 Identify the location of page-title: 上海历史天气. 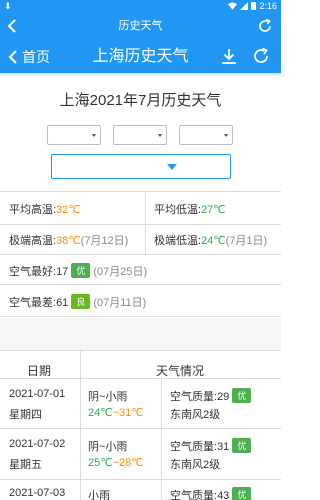
(140, 56).